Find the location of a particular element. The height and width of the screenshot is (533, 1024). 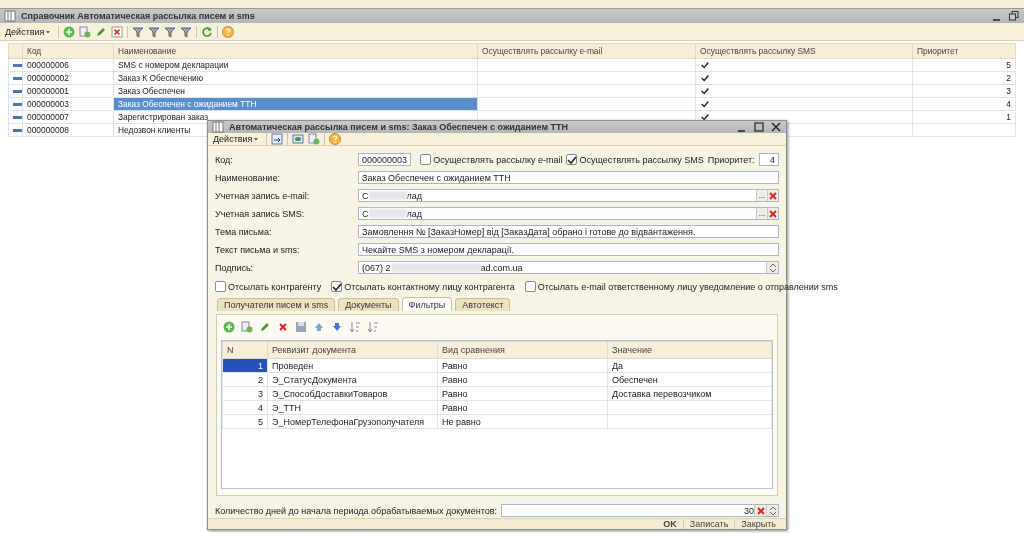

table-cell: 000000008 is located at coordinates (68, 130).